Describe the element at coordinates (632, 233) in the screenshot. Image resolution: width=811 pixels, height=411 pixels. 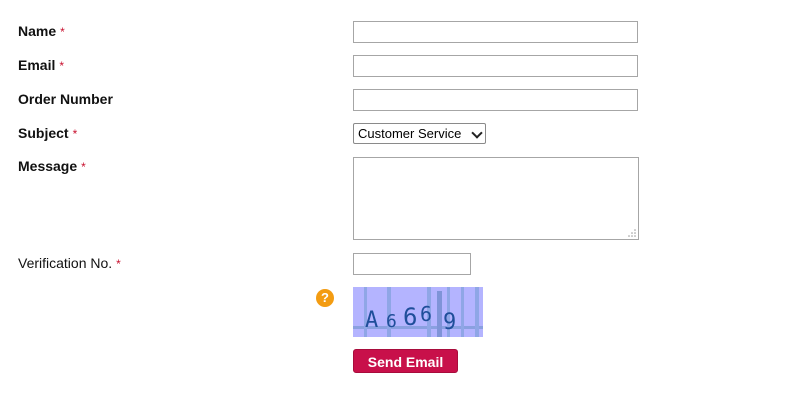
I see `resize-grip-icon` at that location.